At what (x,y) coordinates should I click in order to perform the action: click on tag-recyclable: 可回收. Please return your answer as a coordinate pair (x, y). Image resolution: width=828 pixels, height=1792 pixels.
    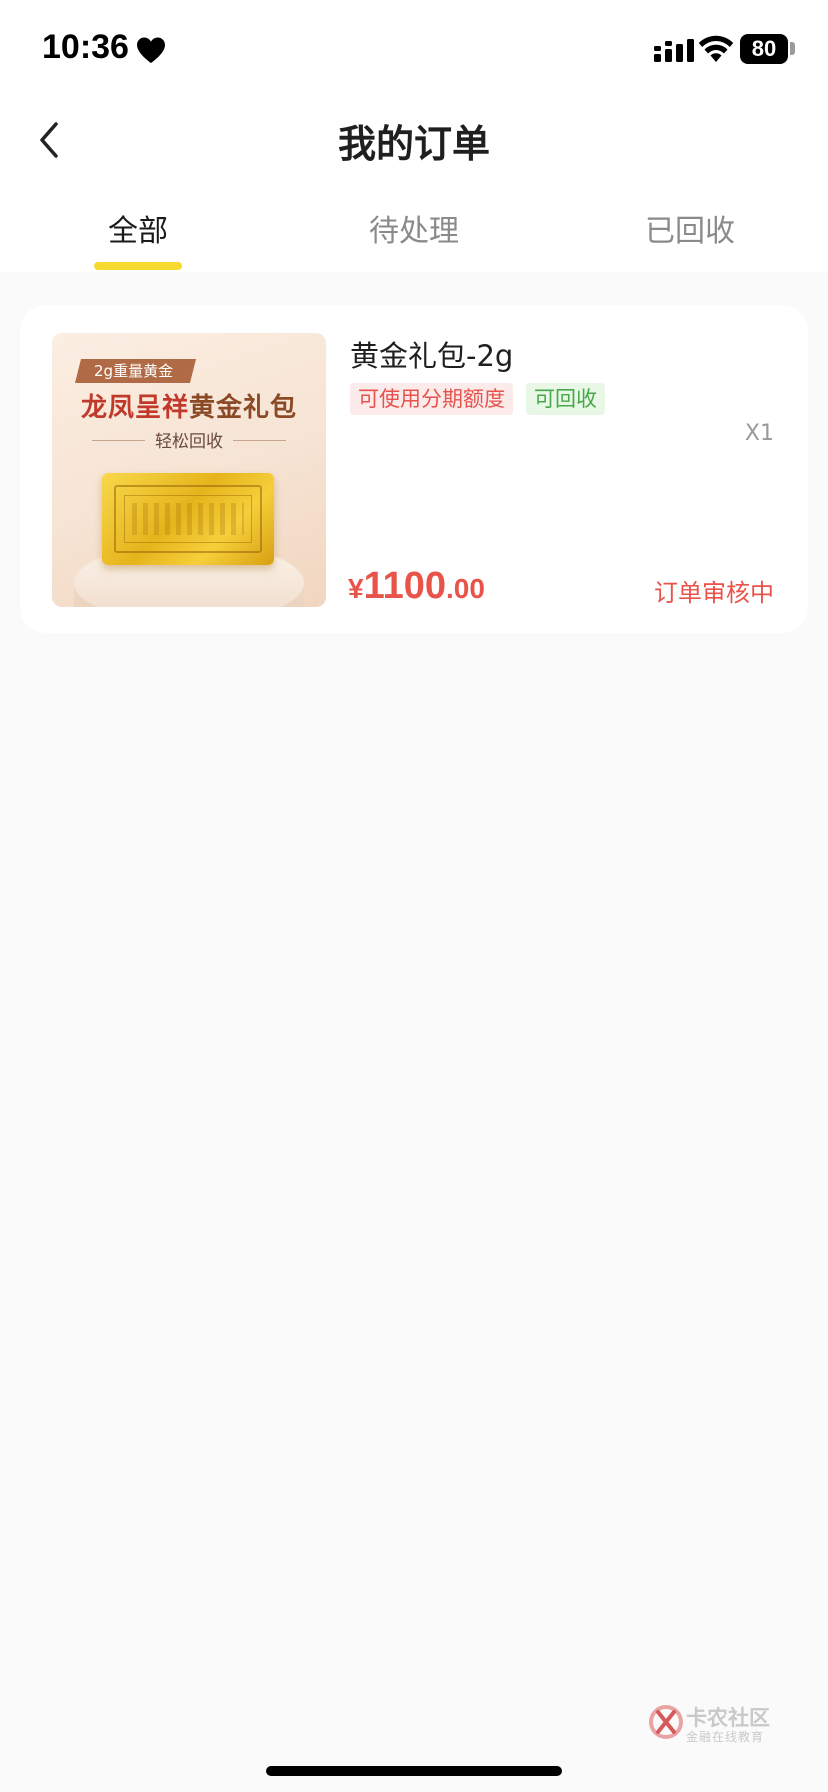
    Looking at the image, I should click on (565, 399).